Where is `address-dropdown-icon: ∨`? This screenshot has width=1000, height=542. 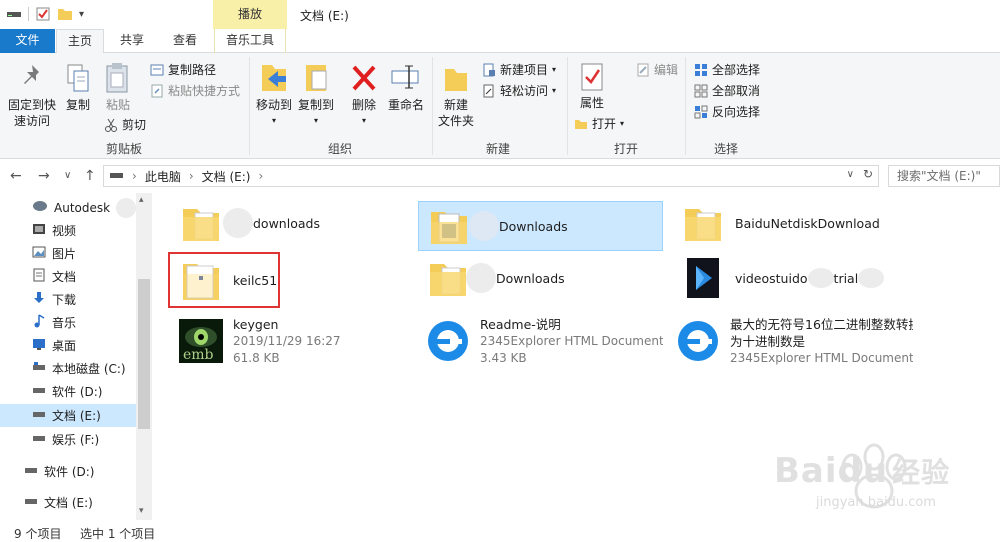
address-dropdown-icon: ∨ is located at coordinates (850, 174).